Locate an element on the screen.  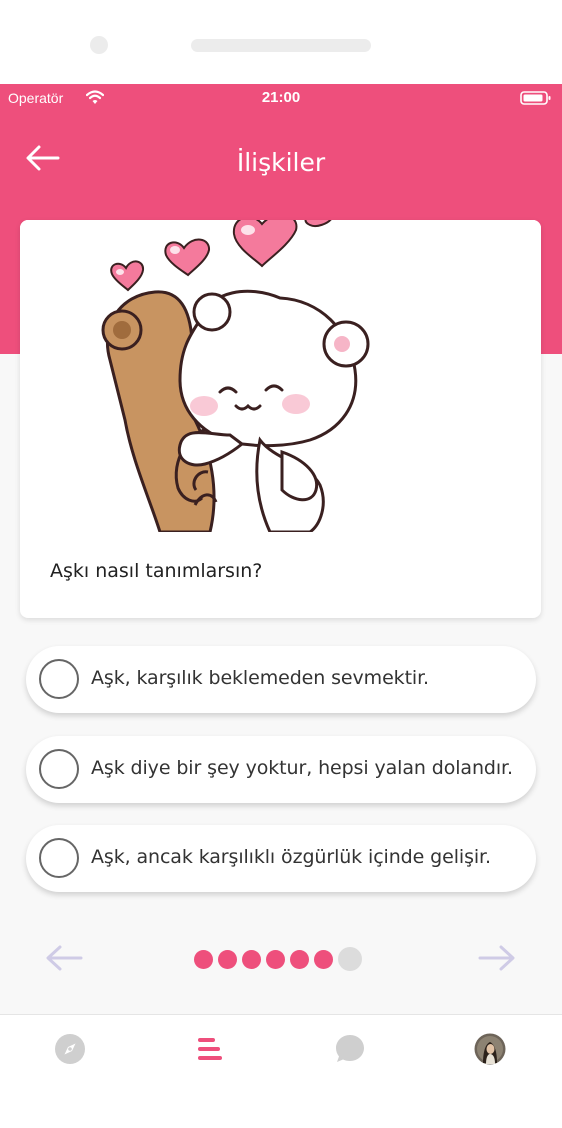
device-bezel is located at coordinates (281, 42).